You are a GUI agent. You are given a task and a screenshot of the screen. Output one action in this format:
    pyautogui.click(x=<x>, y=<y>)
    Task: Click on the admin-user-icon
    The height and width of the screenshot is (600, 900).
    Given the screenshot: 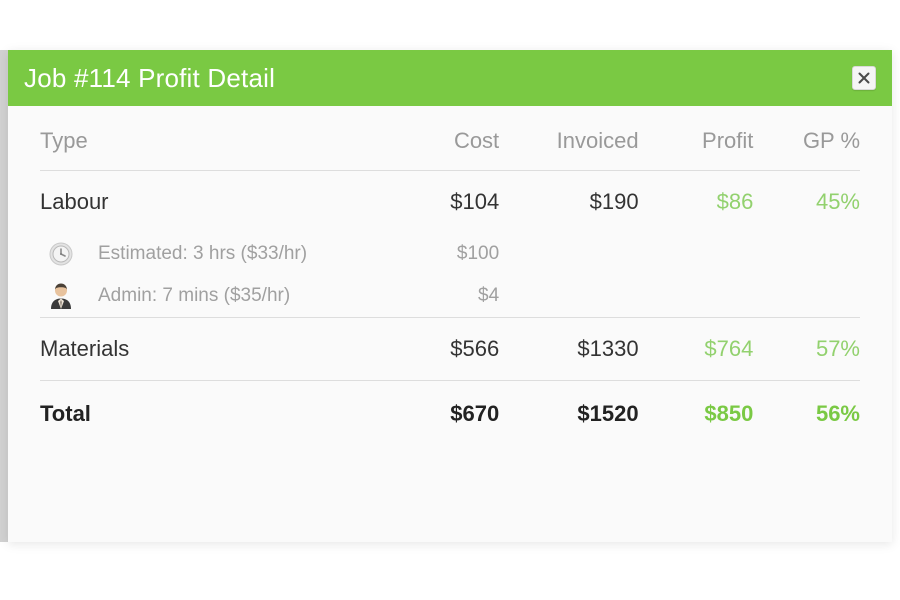 What is the action you would take?
    pyautogui.click(x=61, y=296)
    